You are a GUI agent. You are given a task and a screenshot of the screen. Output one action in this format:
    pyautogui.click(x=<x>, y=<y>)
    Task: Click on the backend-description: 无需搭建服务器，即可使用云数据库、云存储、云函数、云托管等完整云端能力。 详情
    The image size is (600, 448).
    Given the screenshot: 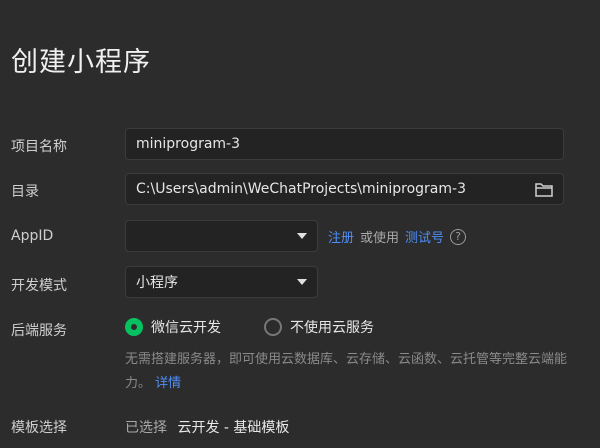 What is the action you would take?
    pyautogui.click(x=355, y=372)
    